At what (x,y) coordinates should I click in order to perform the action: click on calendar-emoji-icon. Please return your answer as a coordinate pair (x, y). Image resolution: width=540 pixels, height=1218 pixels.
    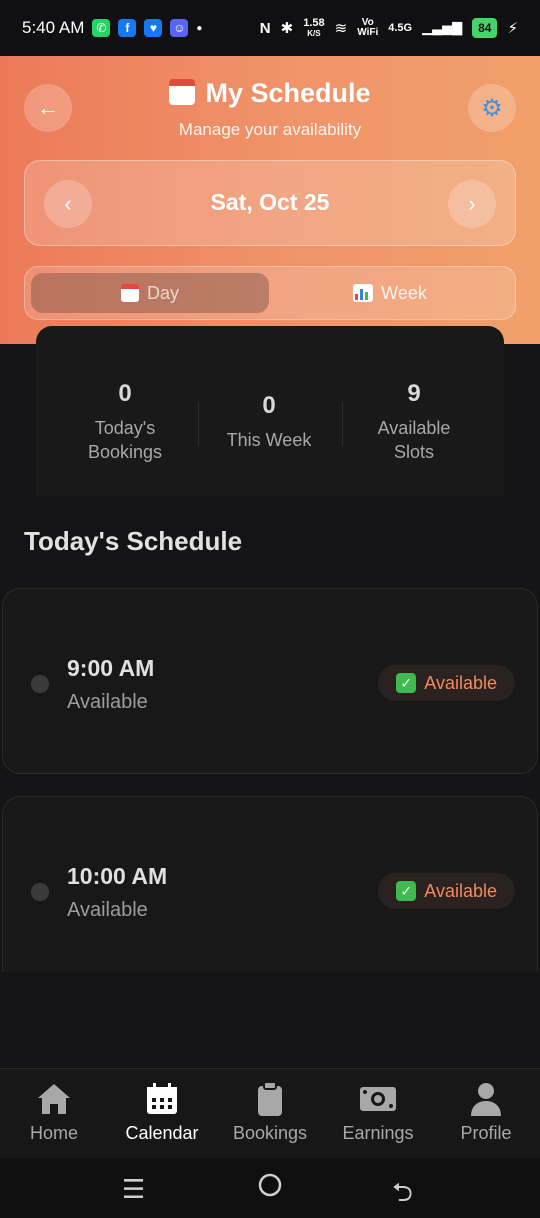
    Looking at the image, I should click on (182, 92).